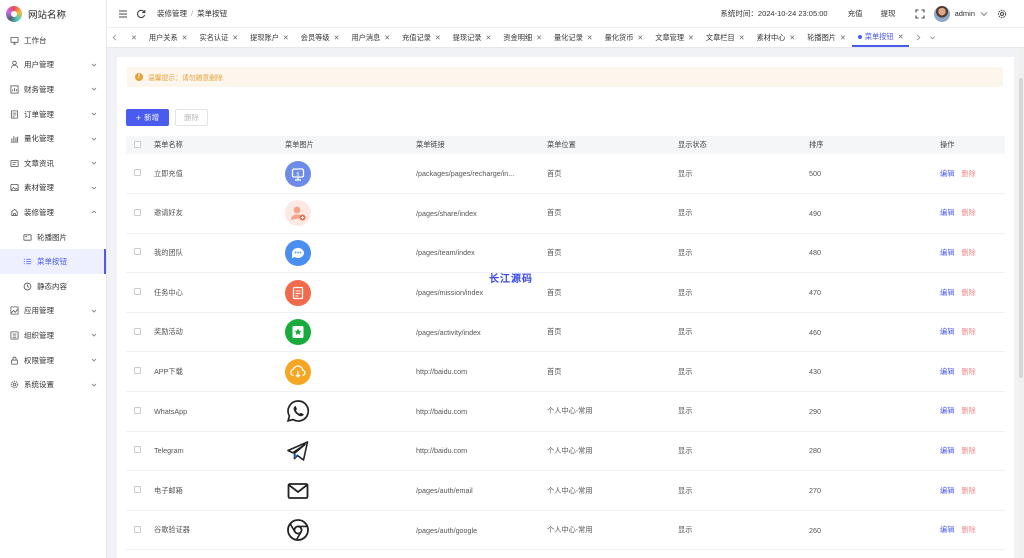 The height and width of the screenshot is (558, 1024). I want to click on tab: 量化货币 ✕, so click(624, 37).